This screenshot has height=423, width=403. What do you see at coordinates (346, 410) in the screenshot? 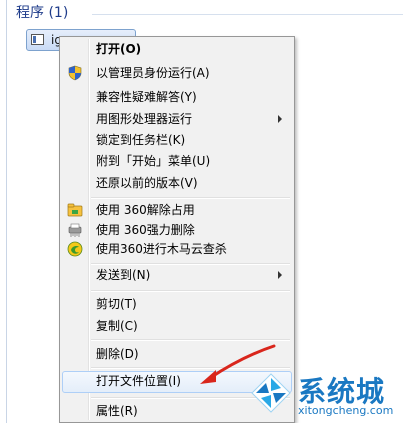
I see `watermark-domain: xitongcheng.com` at bounding box center [346, 410].